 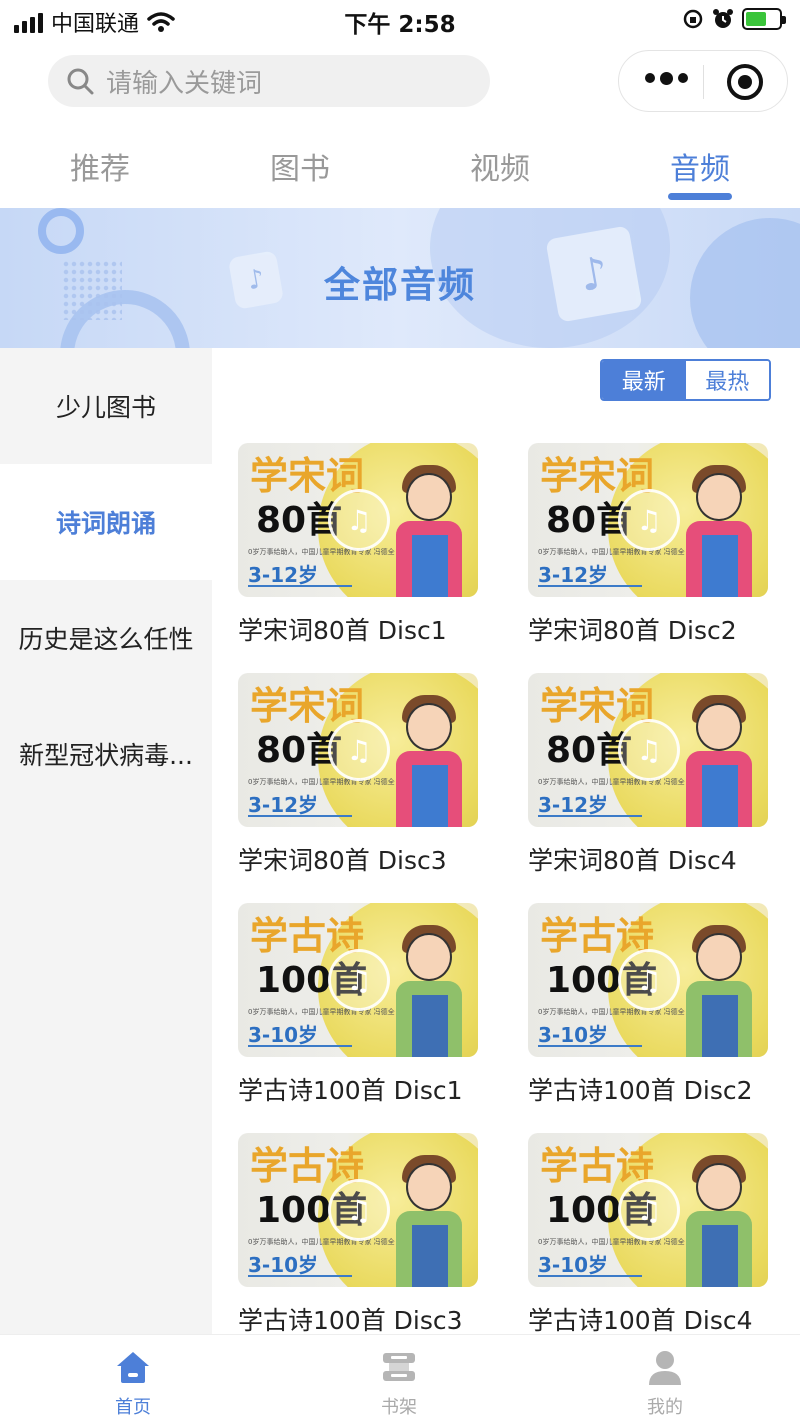 What do you see at coordinates (100, 166) in the screenshot?
I see `tab-recommend: 推荐` at bounding box center [100, 166].